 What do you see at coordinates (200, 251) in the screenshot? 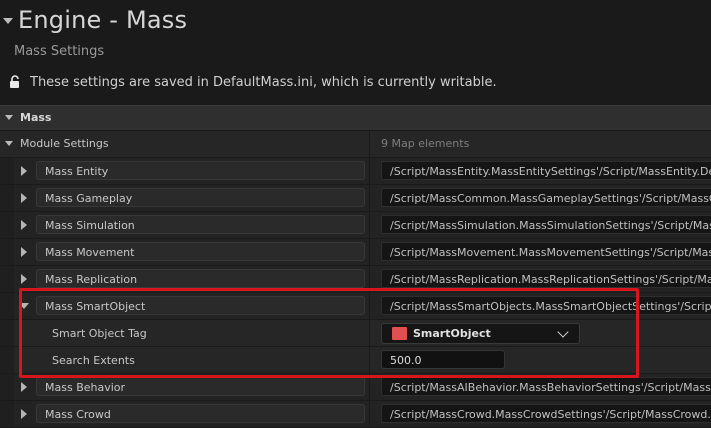
I see `map-key-field: Mass Movement` at bounding box center [200, 251].